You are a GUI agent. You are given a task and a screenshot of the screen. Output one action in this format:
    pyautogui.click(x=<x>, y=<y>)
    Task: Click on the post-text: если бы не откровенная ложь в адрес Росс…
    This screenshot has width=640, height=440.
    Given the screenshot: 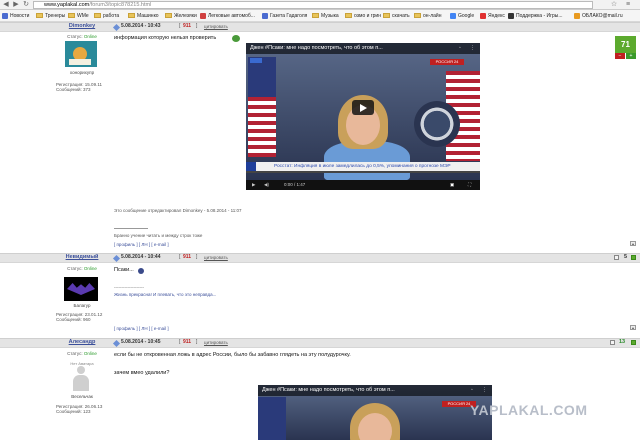 What is the action you would take?
    pyautogui.click(x=232, y=355)
    